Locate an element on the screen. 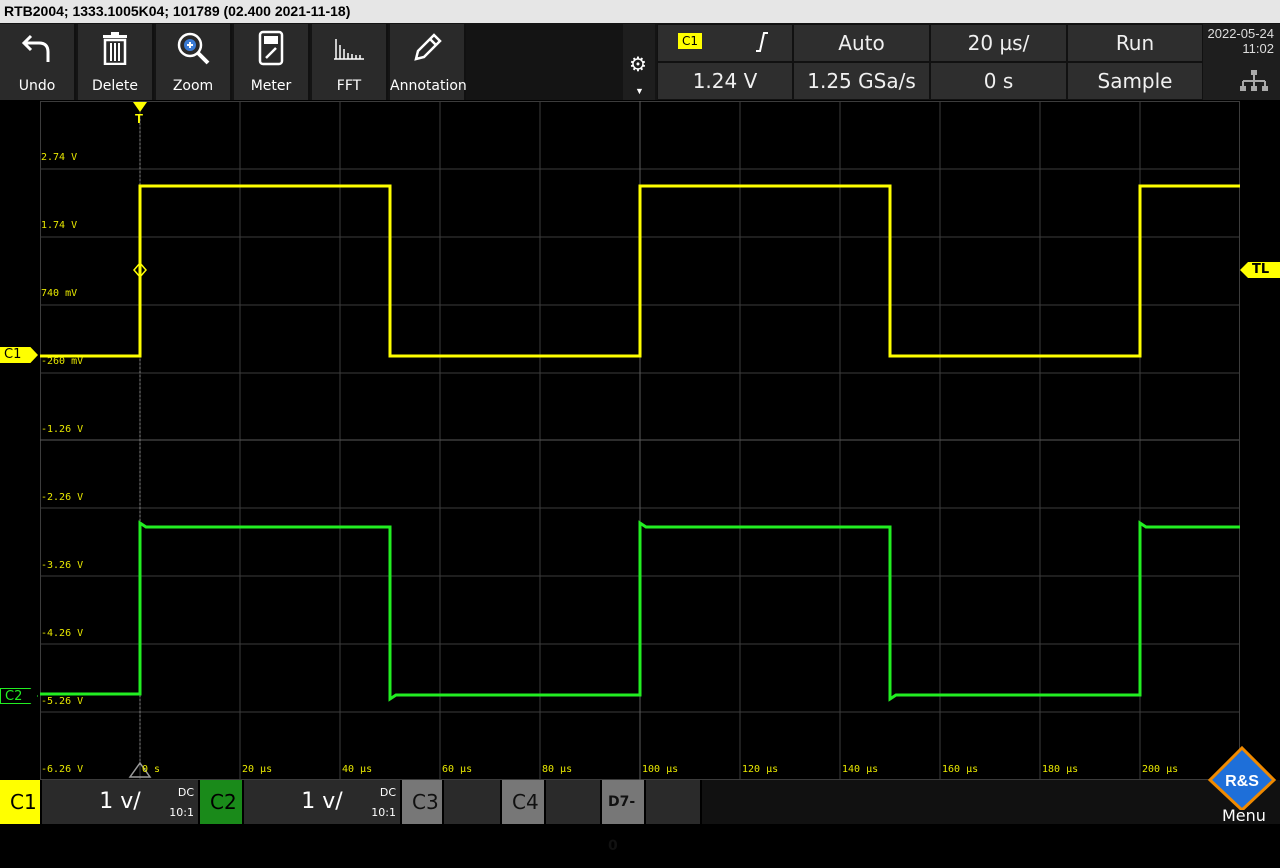  fft-label: FFT is located at coordinates (349, 86).